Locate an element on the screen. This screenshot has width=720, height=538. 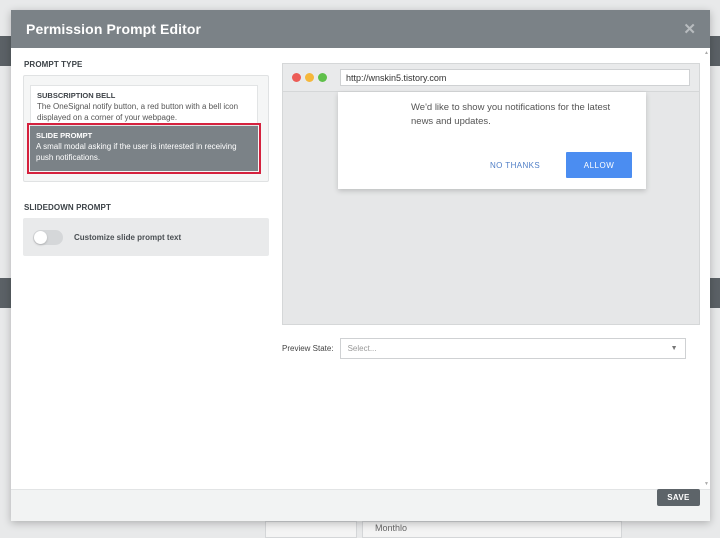
save-button: SAVE is located at coordinates (678, 497).